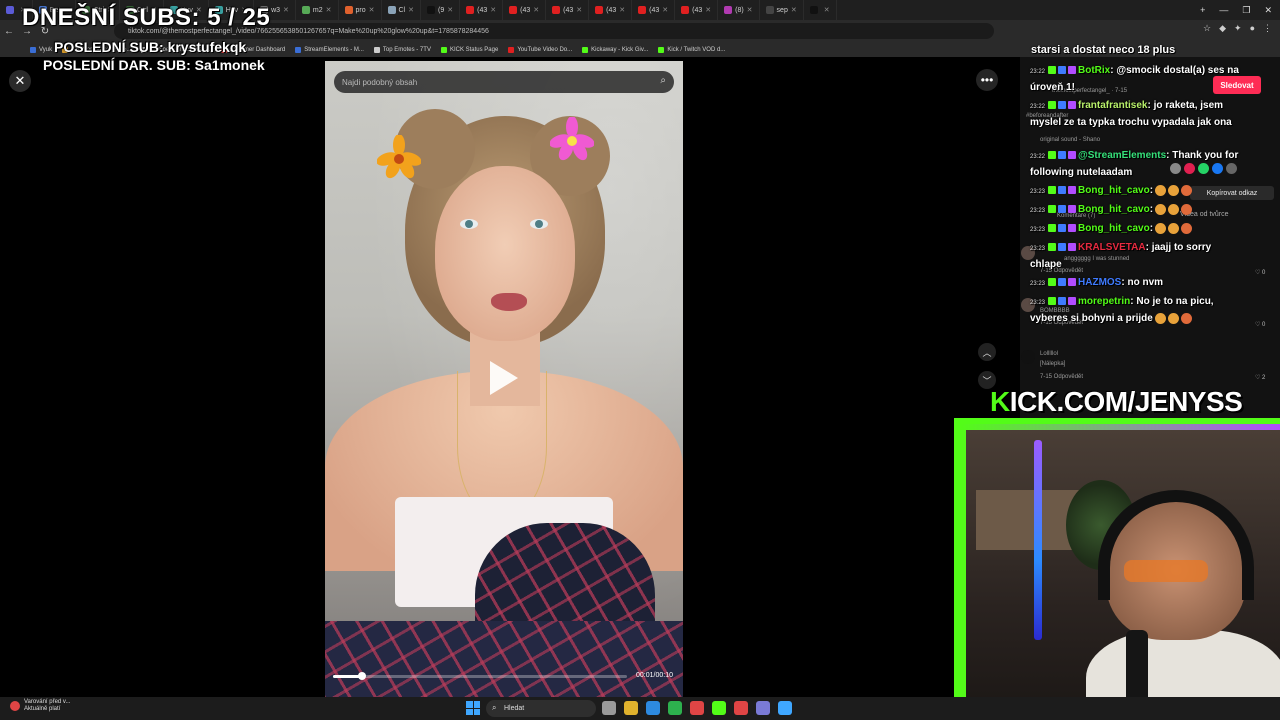  I want to click on menu-icon: ⋮, so click(1267, 28).